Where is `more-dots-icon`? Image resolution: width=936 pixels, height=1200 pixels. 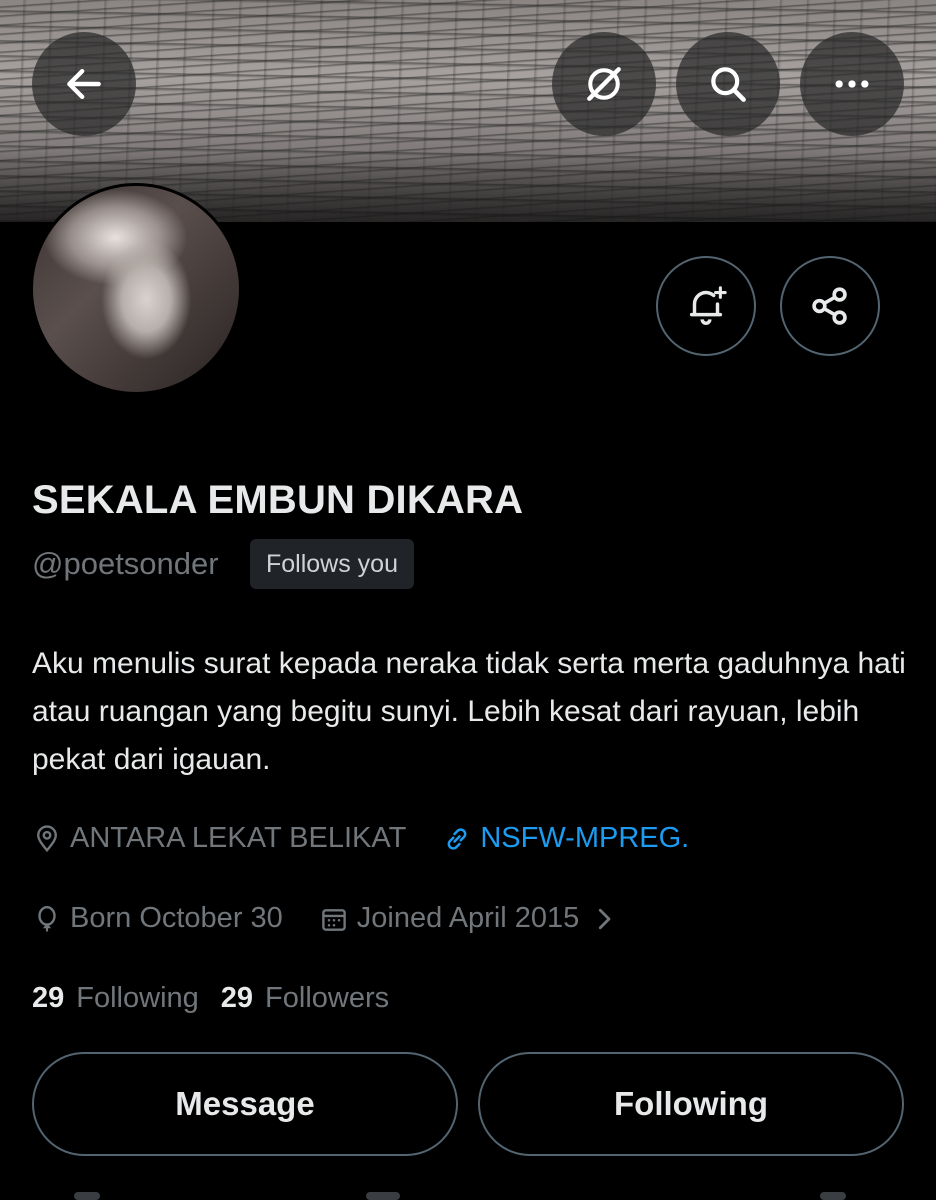 more-dots-icon is located at coordinates (852, 84).